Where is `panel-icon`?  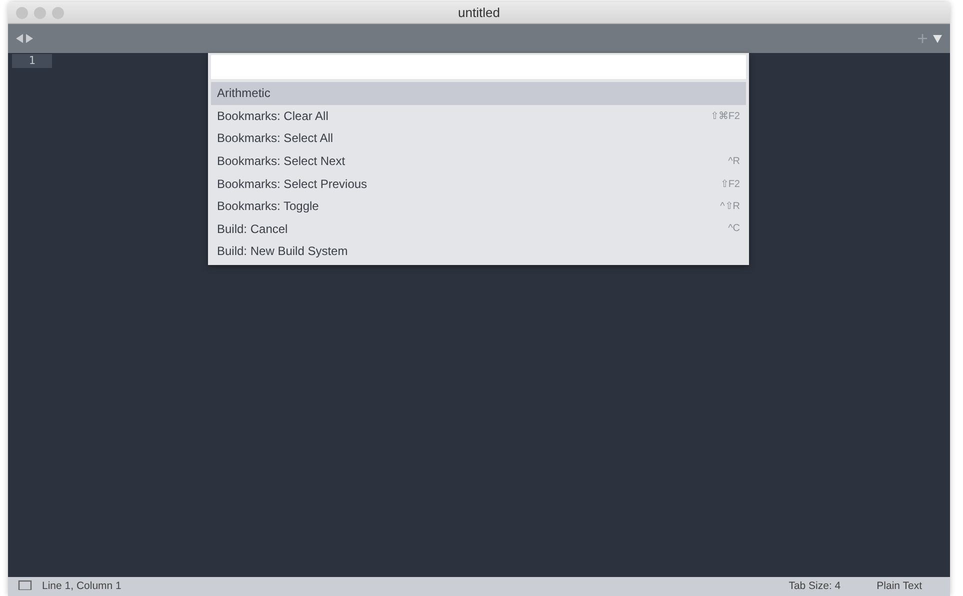 panel-icon is located at coordinates (25, 585).